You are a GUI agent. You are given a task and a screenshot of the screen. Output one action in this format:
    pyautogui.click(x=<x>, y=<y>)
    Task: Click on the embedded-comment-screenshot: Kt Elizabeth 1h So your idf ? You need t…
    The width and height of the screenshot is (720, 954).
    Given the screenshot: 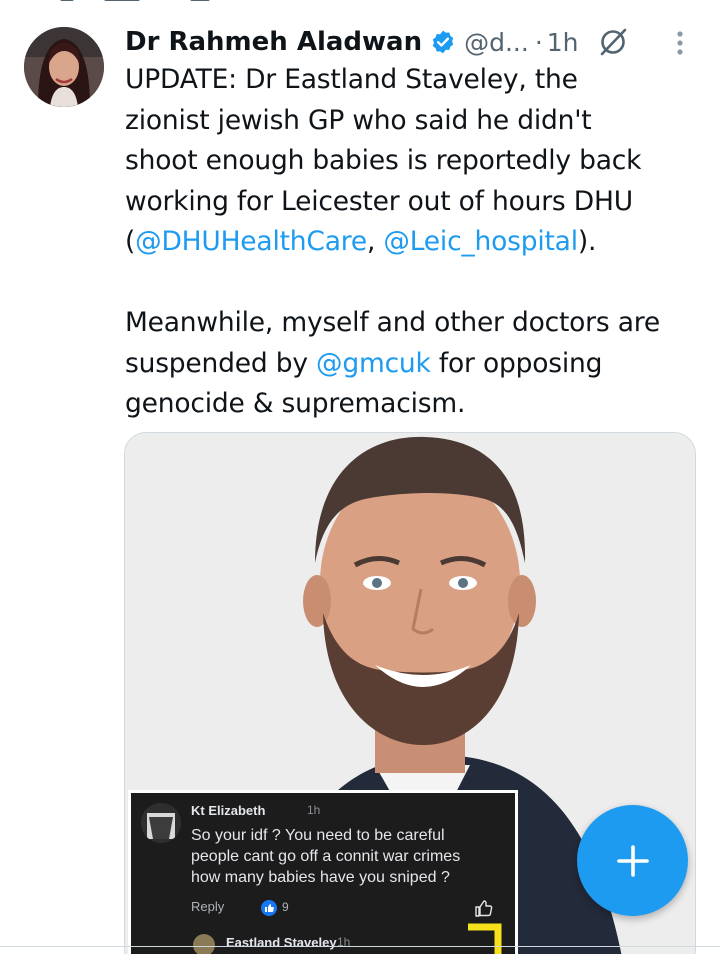 What is the action you would take?
    pyautogui.click(x=323, y=872)
    